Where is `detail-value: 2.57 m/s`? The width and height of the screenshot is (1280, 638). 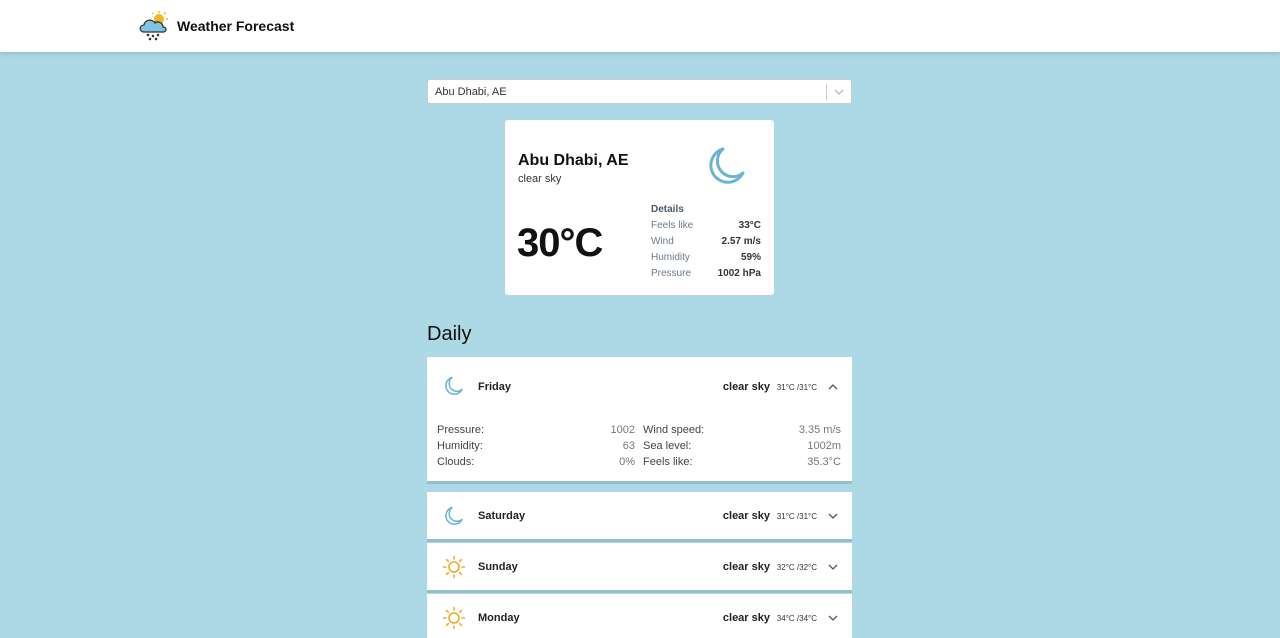 detail-value: 2.57 m/s is located at coordinates (741, 241).